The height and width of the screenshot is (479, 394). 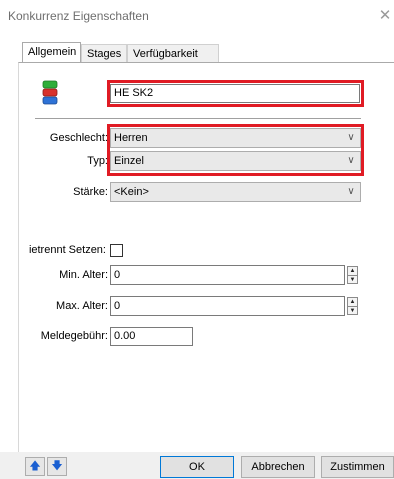 I want to click on typ-label: Typ:, so click(x=97, y=161).